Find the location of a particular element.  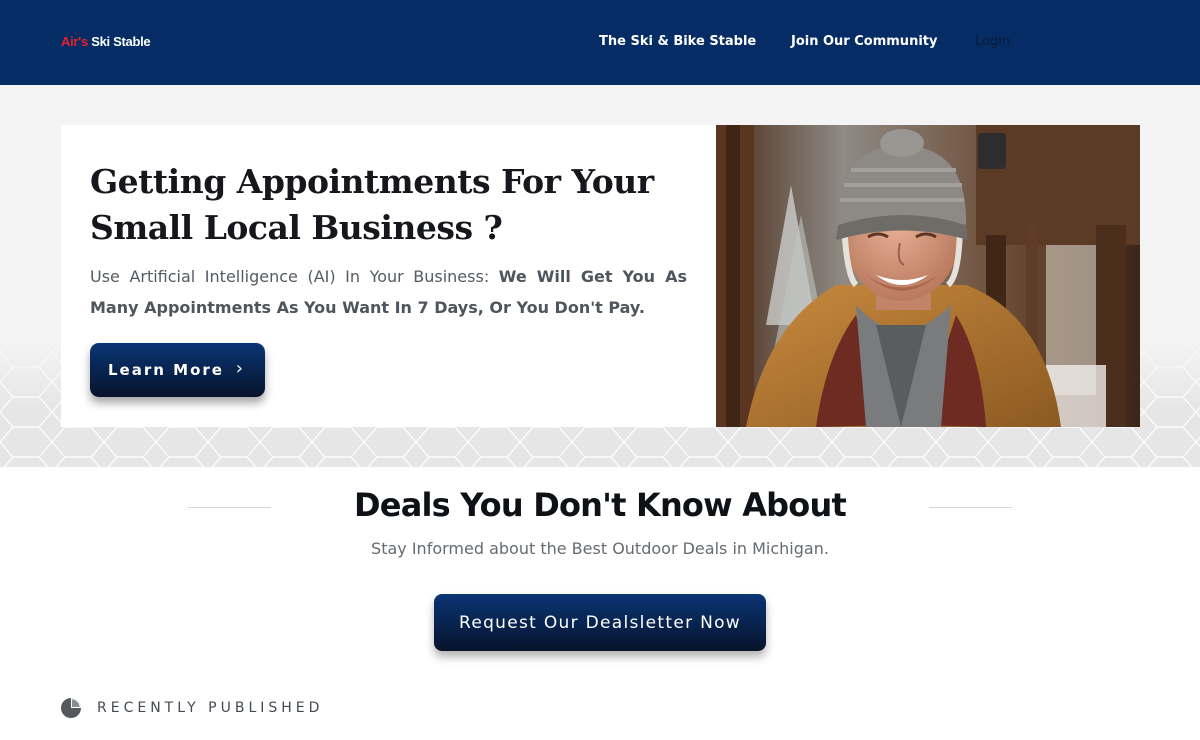

hero-photo-smiling-man is located at coordinates (928, 276).